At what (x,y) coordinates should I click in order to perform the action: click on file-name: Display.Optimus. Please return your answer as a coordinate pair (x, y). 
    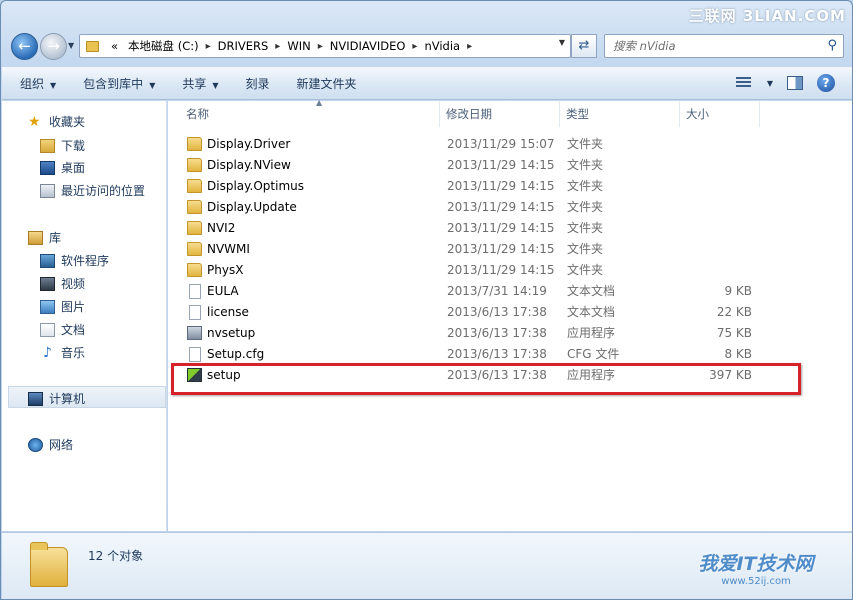
    Looking at the image, I should click on (255, 186).